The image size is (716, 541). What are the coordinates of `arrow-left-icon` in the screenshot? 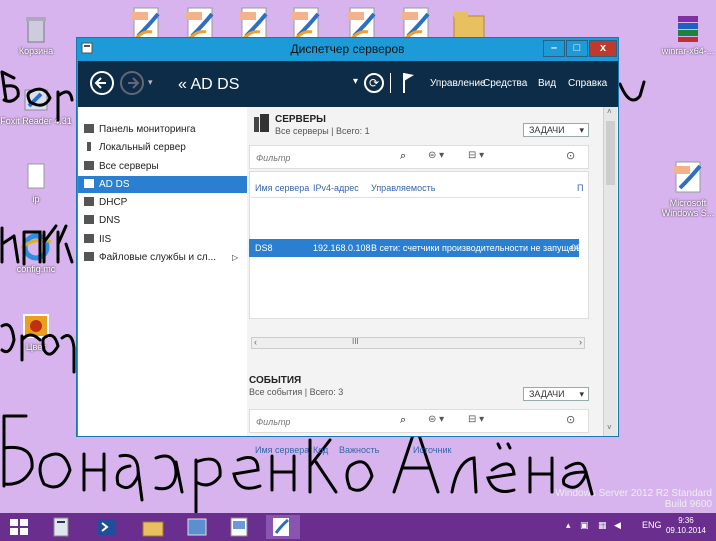 It's located at (100, 83).